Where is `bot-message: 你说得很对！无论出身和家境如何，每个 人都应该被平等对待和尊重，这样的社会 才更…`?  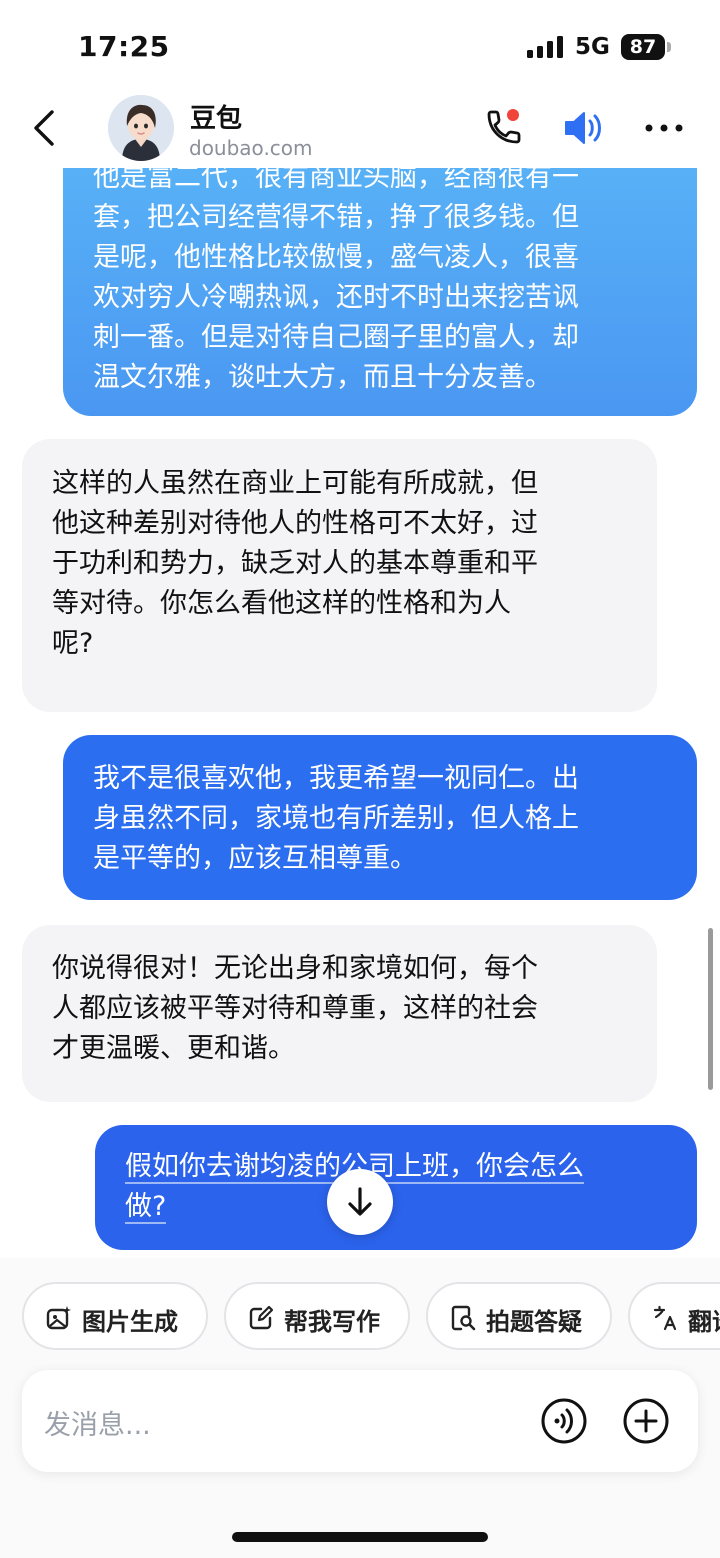 bot-message: 你说得很对！无论出身和家境如何，每个 人都应该被平等对待和尊重，这样的社会 才更… is located at coordinates (339, 1013).